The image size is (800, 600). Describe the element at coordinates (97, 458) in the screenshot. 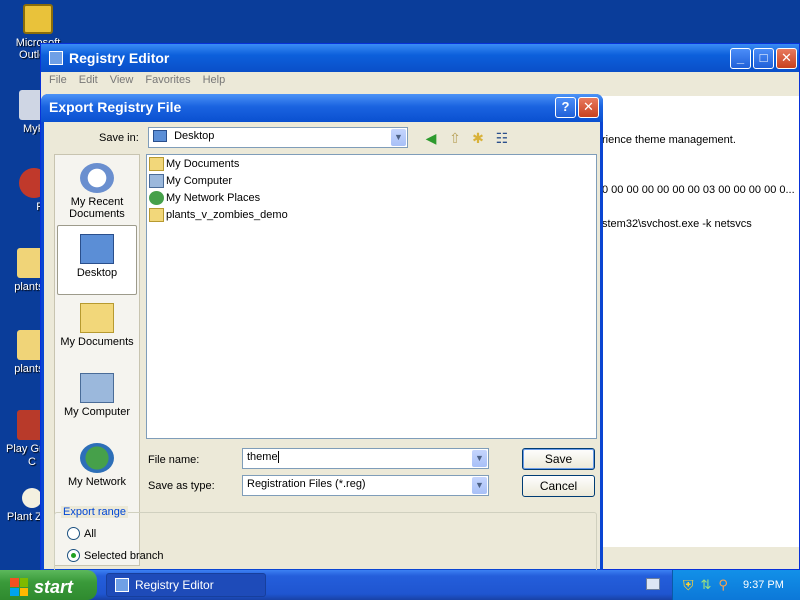

I see `my-network-icon` at that location.